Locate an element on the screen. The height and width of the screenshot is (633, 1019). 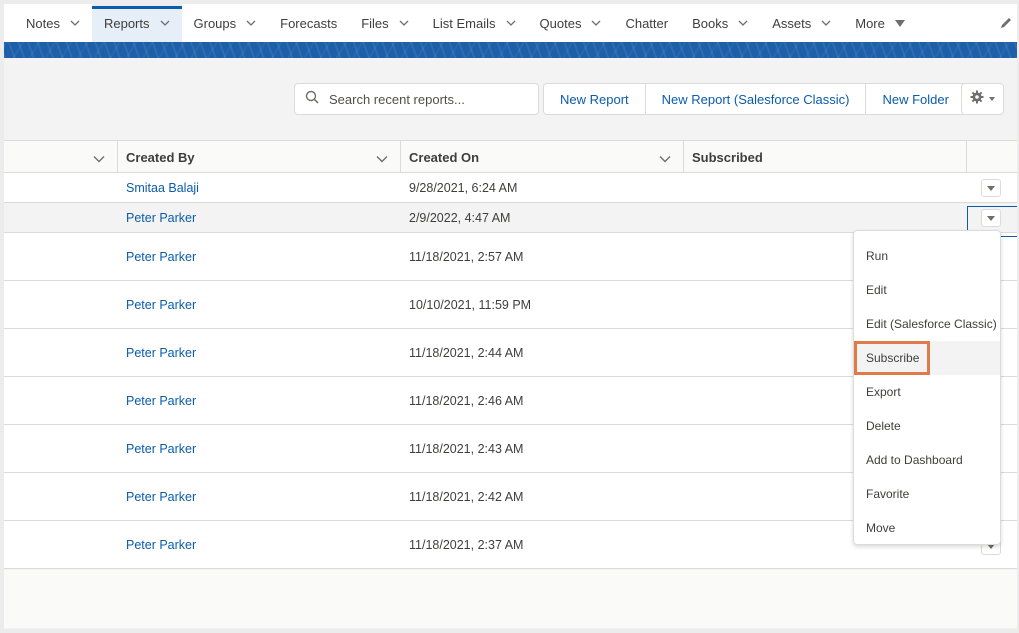
created-on-cell: 10/10/2021, 11:59 PM is located at coordinates (470, 305).